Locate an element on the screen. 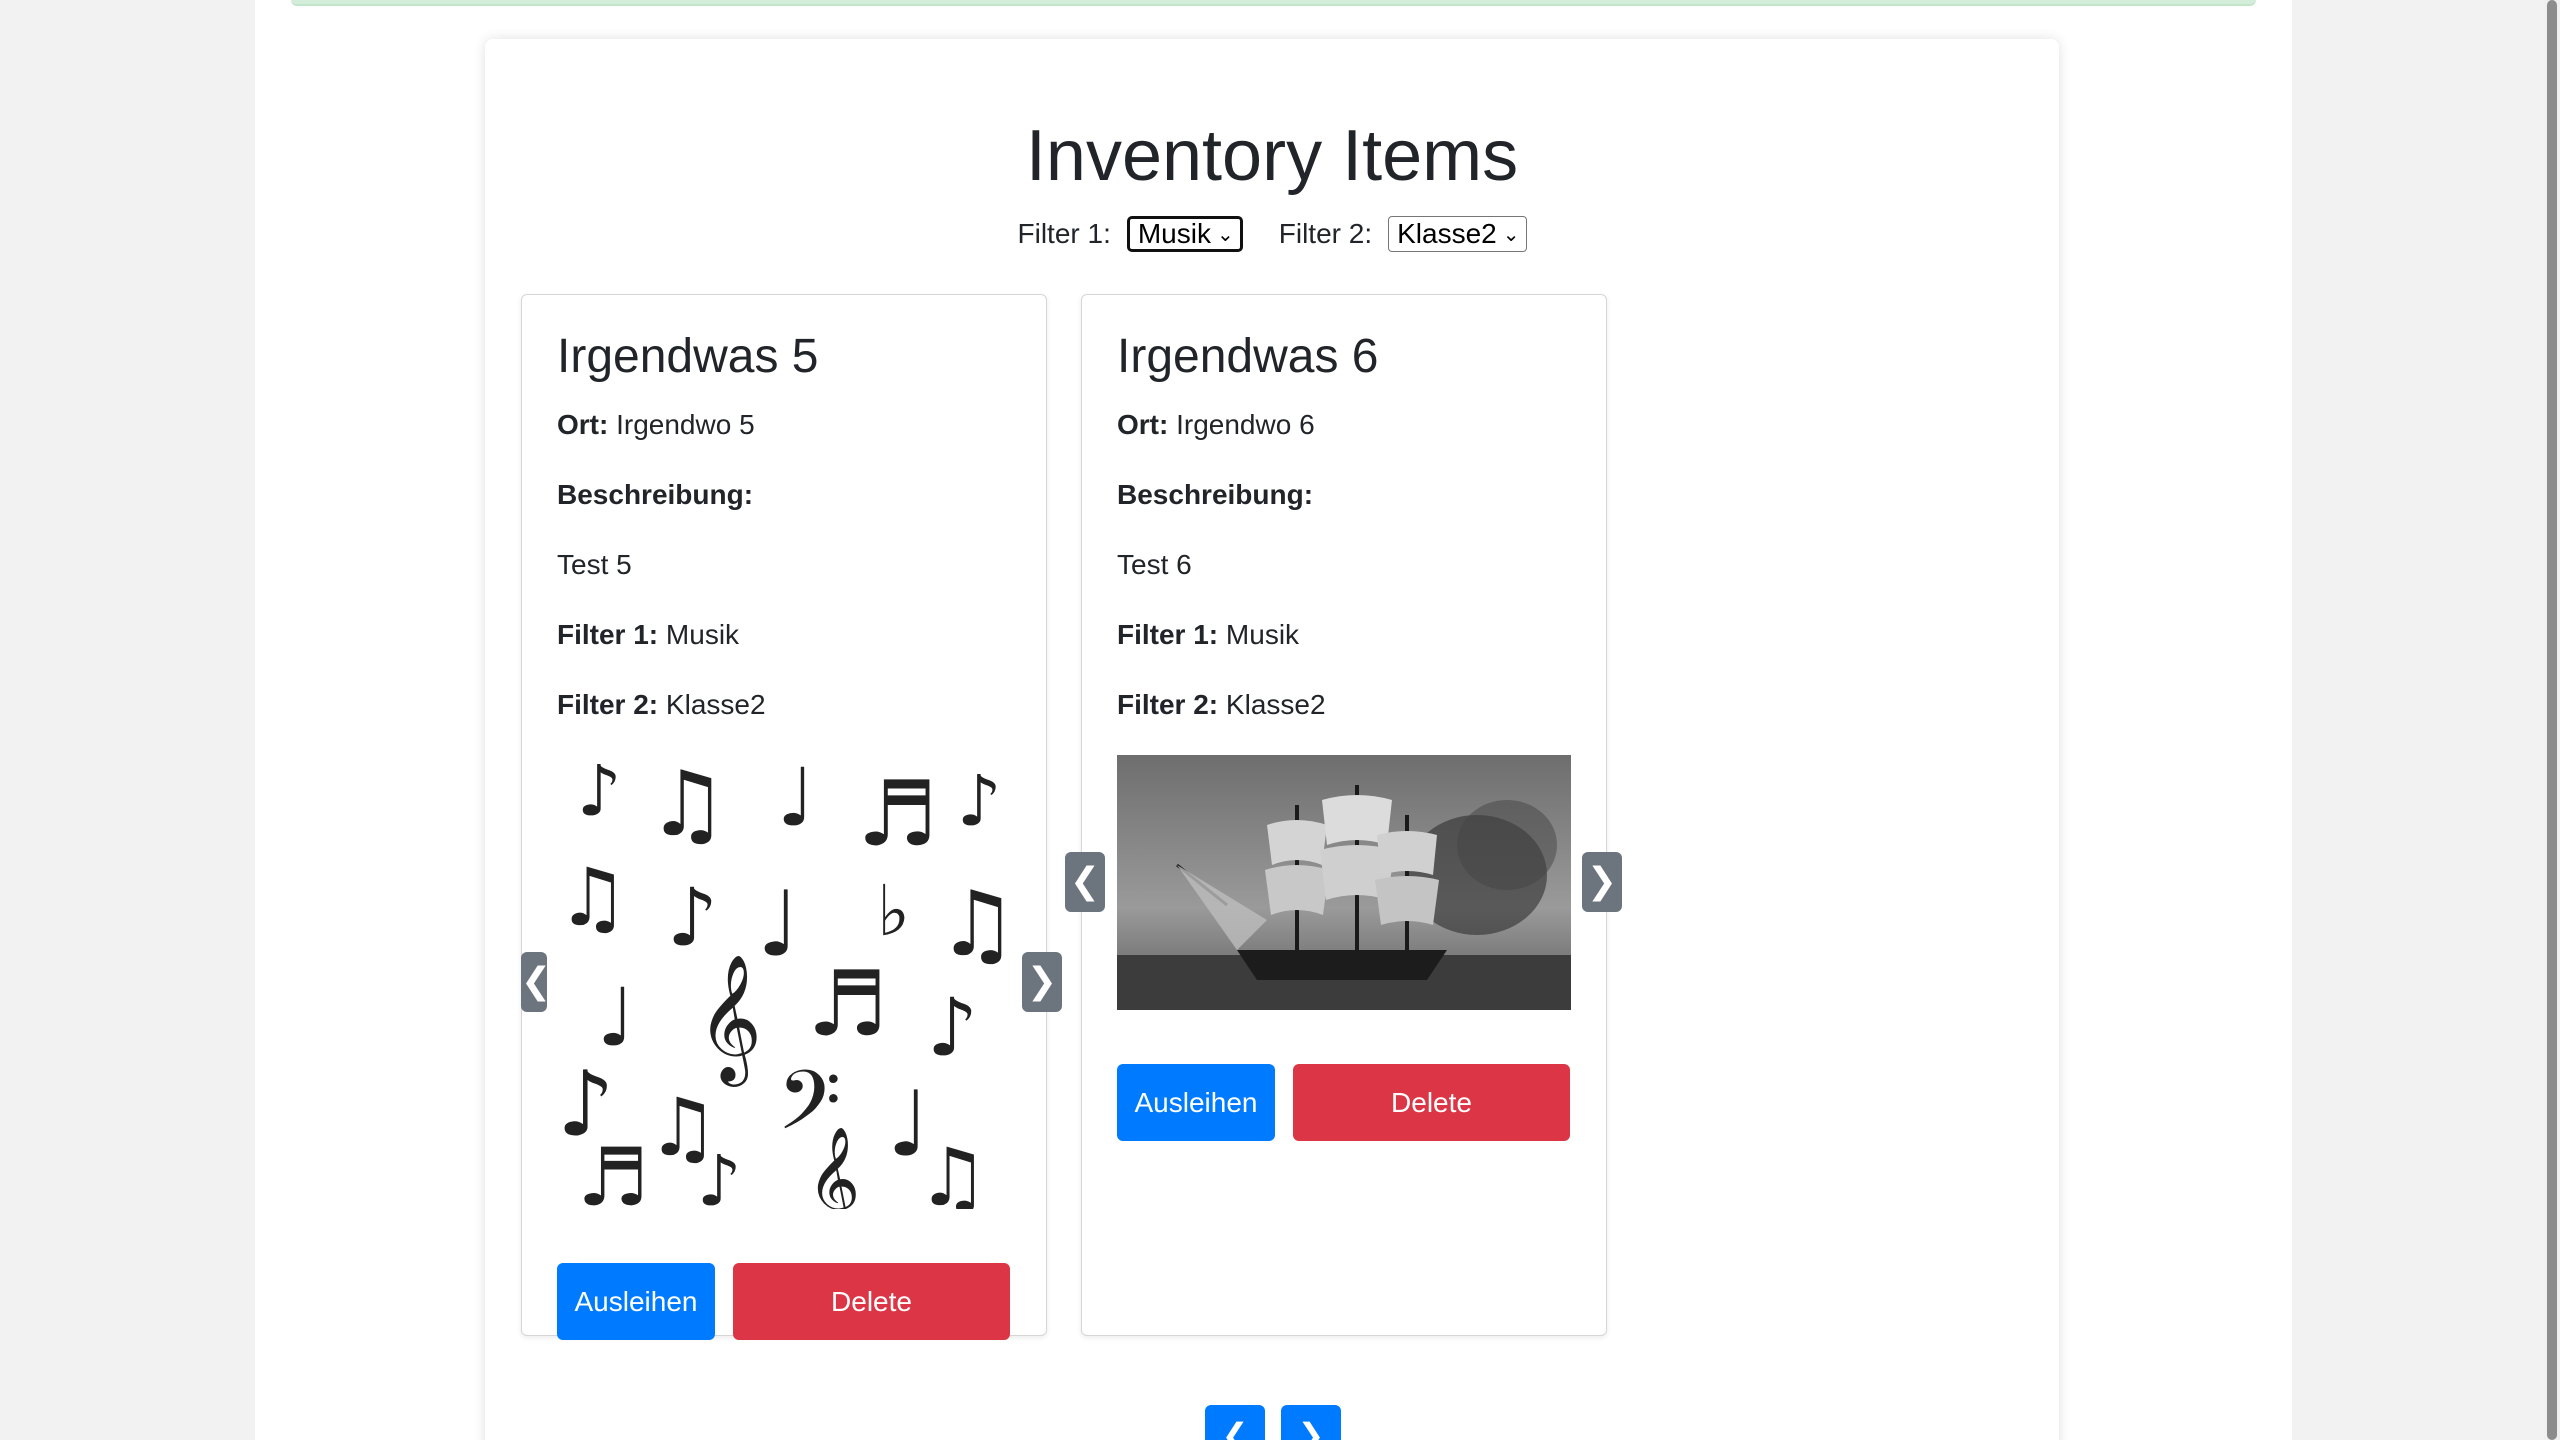 This screenshot has width=2560, height=1440. scrollbar-thumb is located at coordinates (2552, 720).